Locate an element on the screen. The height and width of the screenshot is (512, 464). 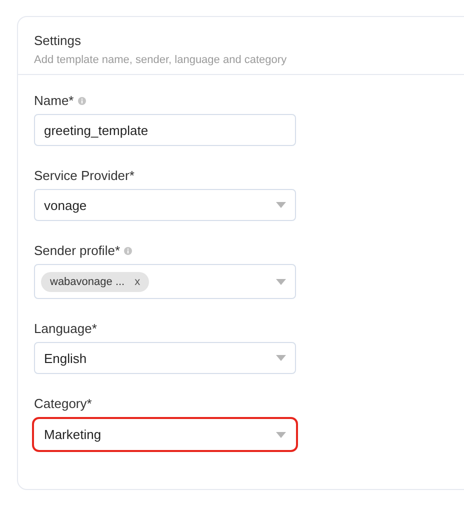
field-label: Language* is located at coordinates (65, 328).